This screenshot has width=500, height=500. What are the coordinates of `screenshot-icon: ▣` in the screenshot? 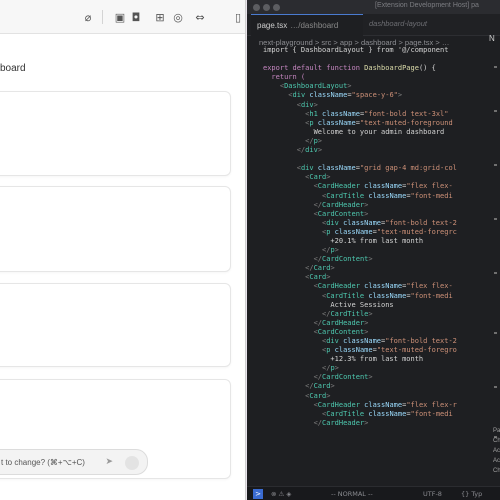 It's located at (120, 17).